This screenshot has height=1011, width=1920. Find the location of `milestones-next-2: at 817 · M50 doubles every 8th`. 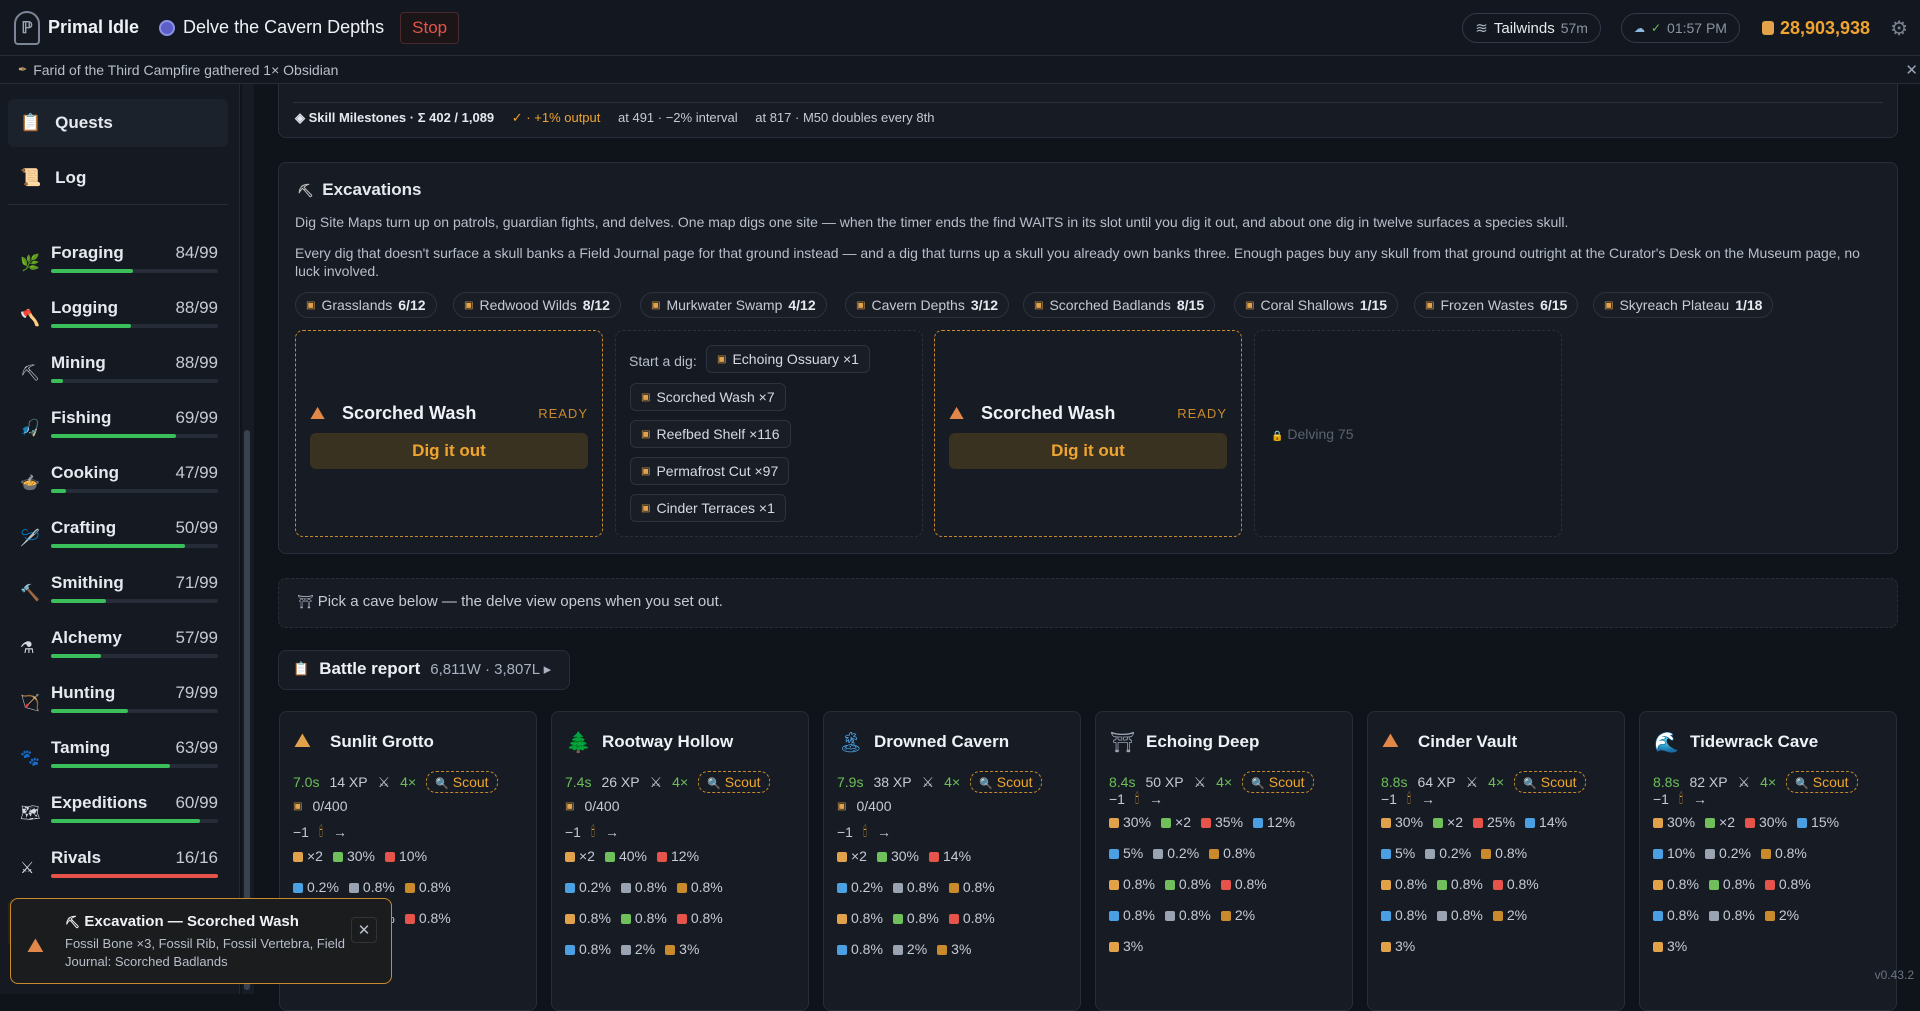

milestones-next-2: at 817 · M50 doubles every 8th is located at coordinates (845, 117).